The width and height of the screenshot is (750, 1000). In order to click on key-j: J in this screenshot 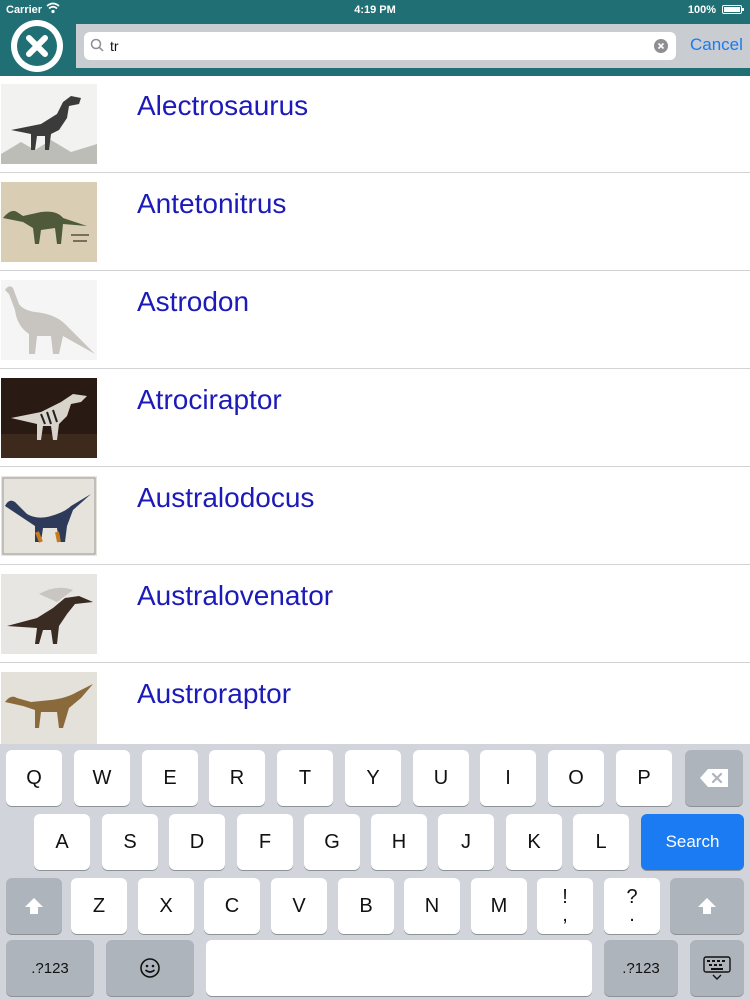, I will do `click(466, 842)`.